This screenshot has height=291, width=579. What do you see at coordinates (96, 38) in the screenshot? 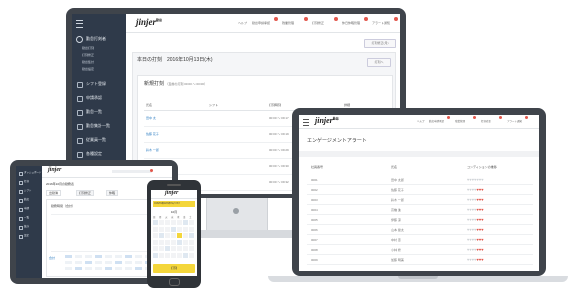
I see `sidebar-section-title: 勤怠打刻者` at bounding box center [96, 38].